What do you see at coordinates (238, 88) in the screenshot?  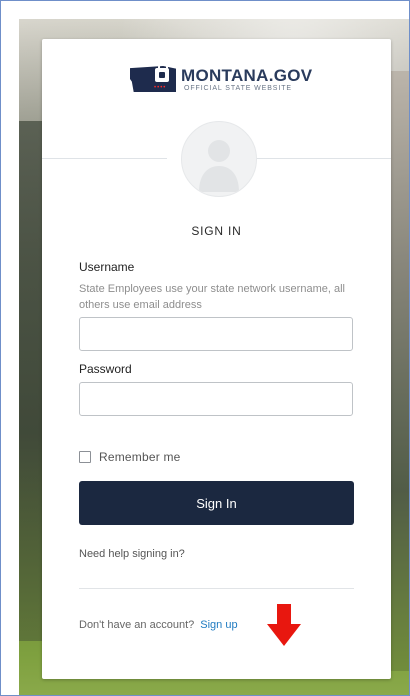 I see `logo-subtitle: OFFICIAL STATE WEBSITE` at bounding box center [238, 88].